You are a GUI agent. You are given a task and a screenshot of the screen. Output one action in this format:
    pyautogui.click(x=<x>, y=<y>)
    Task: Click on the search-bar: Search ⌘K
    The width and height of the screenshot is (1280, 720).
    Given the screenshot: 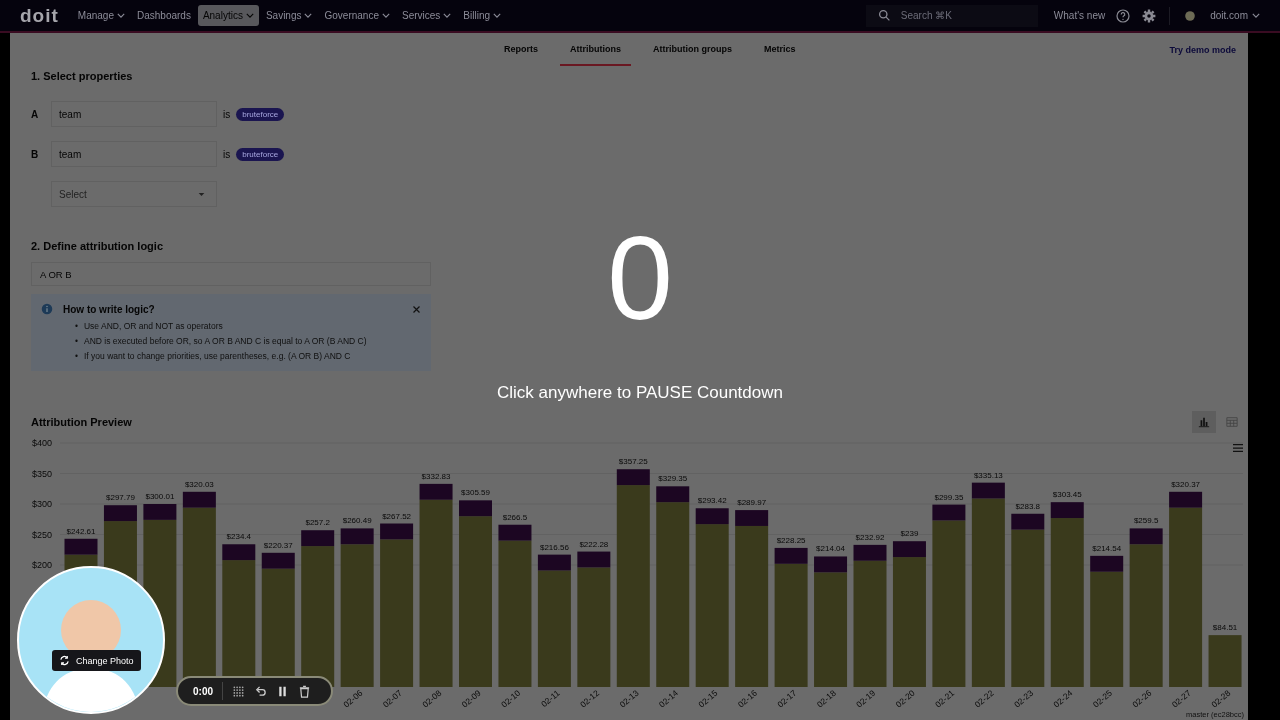 What is the action you would take?
    pyautogui.click(x=951, y=15)
    